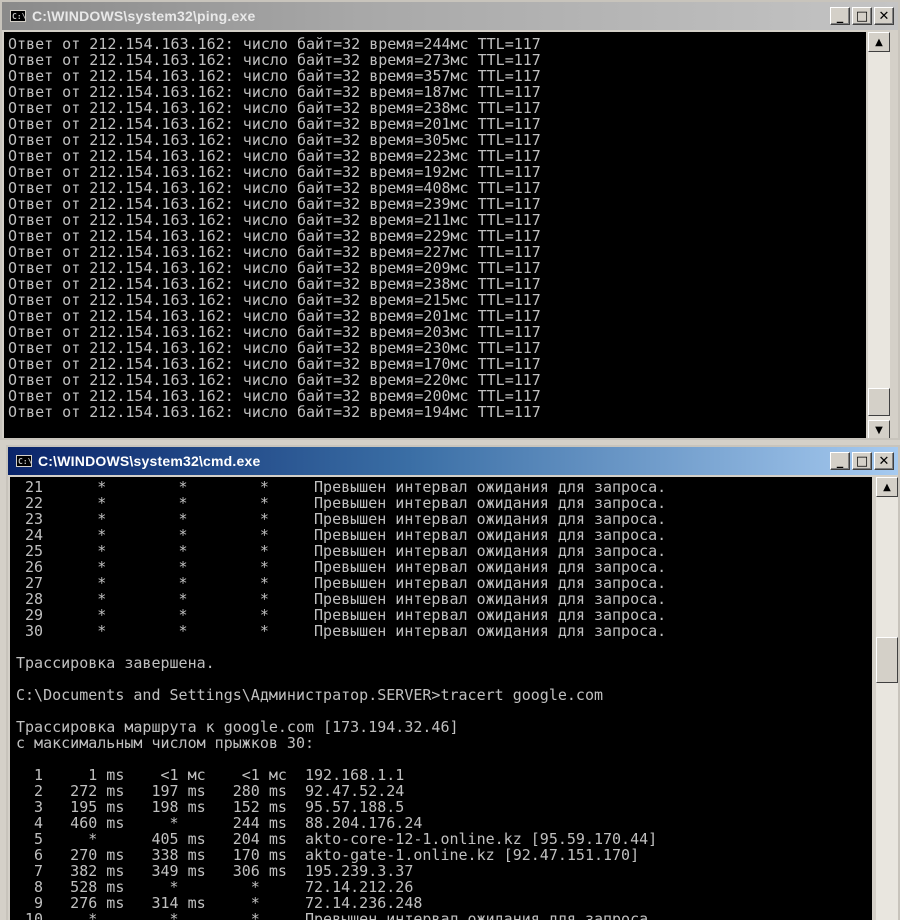  Describe the element at coordinates (450, 16) in the screenshot. I see `ping-title-bar: C:\ C:\WINDOWS\system32\ping.exe _ □ ✕` at that location.